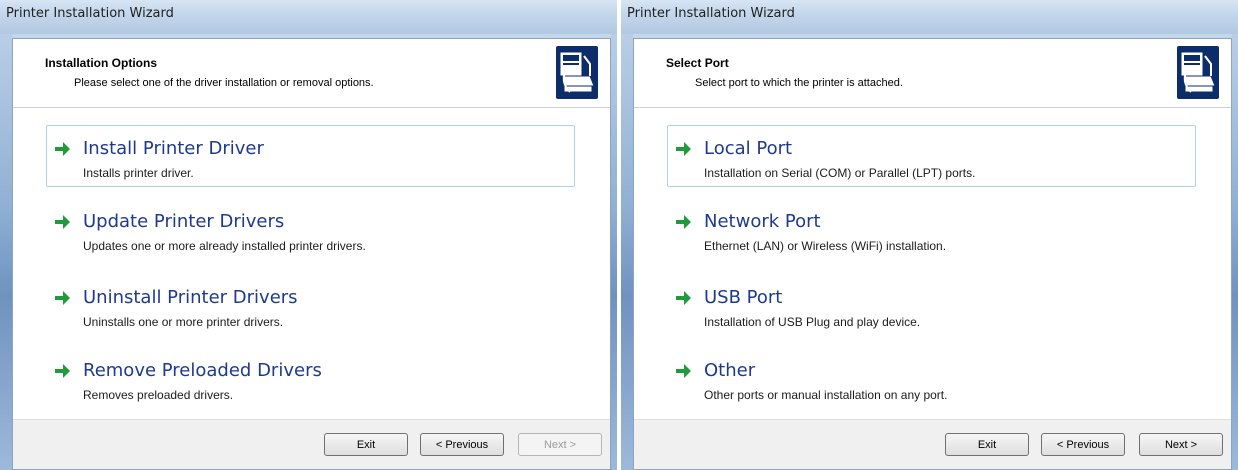 This screenshot has width=1238, height=470. Describe the element at coordinates (743, 297) in the screenshot. I see `option-label: USB Port` at that location.